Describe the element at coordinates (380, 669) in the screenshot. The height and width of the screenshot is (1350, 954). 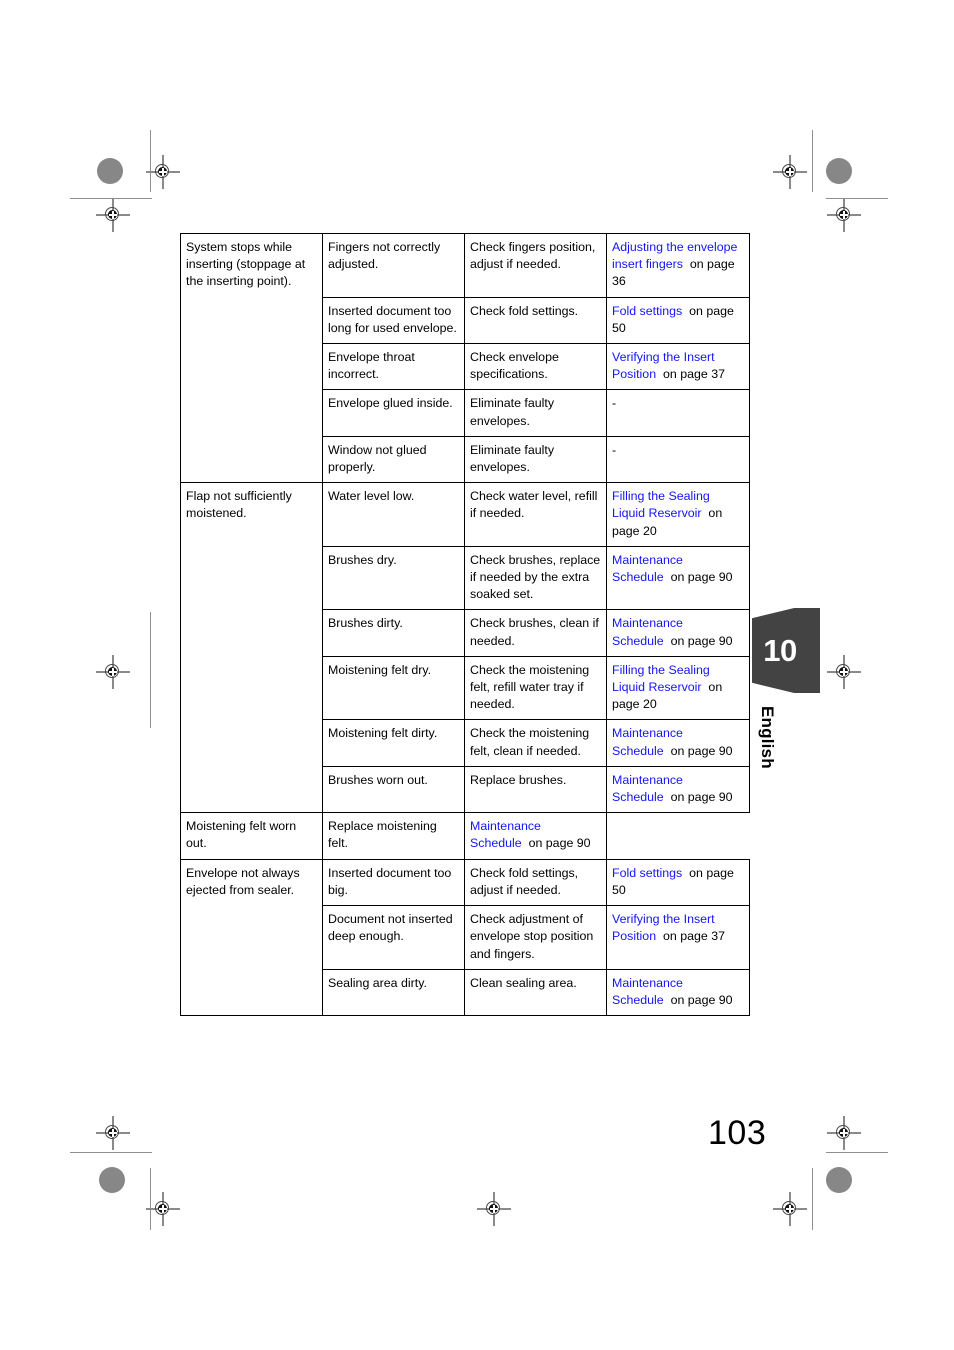
I see `cause-text: Moistening felt dry.` at that location.